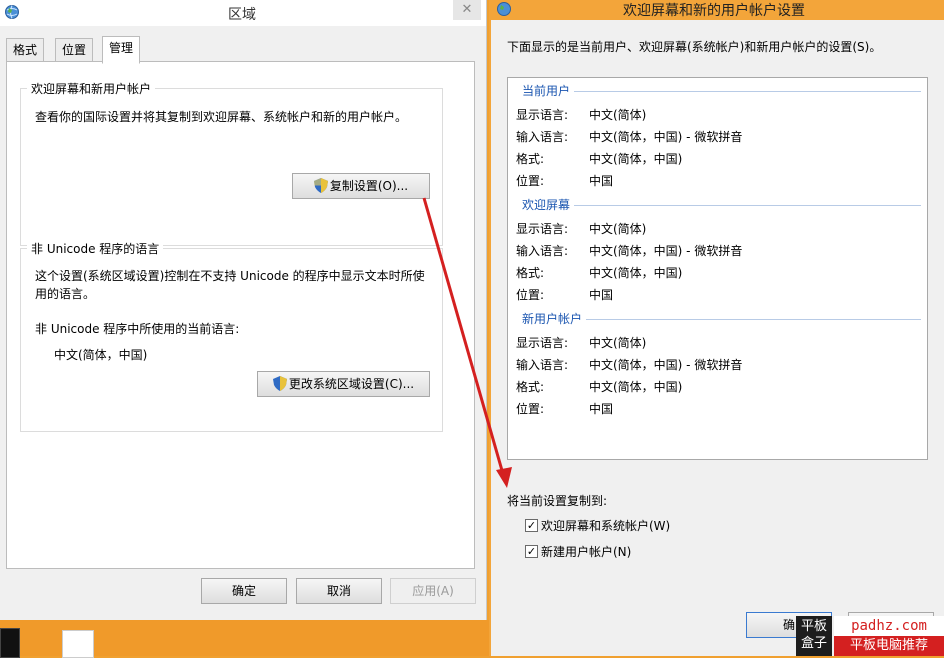 The width and height of the screenshot is (944, 658). I want to click on watermark: 平板 盒子 padhz.com 平板电脑推荐, so click(870, 636).